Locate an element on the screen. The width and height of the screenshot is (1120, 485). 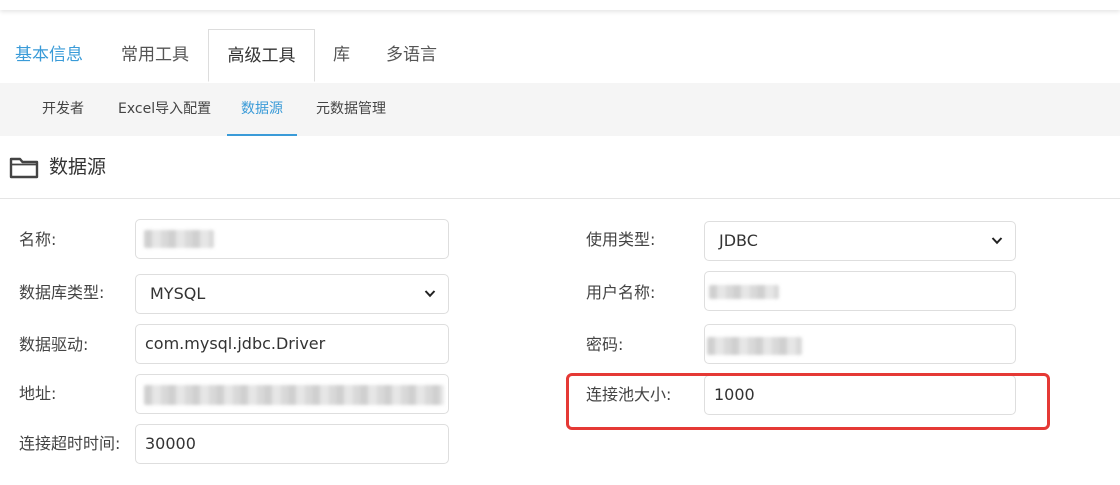
password-label: 密码: is located at coordinates (605, 344).